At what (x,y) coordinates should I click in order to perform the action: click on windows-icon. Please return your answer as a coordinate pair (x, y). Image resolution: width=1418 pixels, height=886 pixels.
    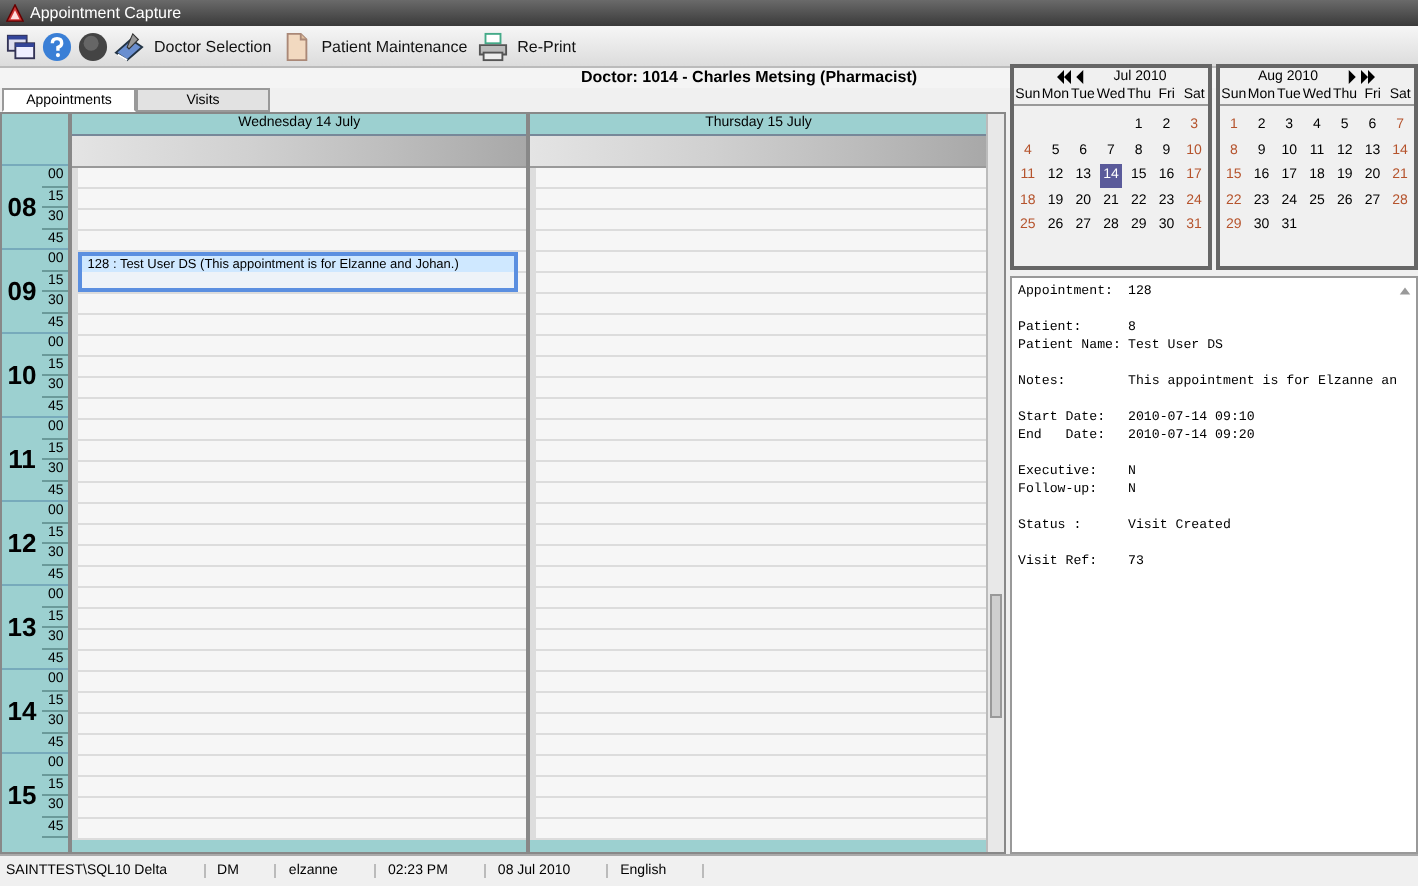
    Looking at the image, I should click on (21, 46).